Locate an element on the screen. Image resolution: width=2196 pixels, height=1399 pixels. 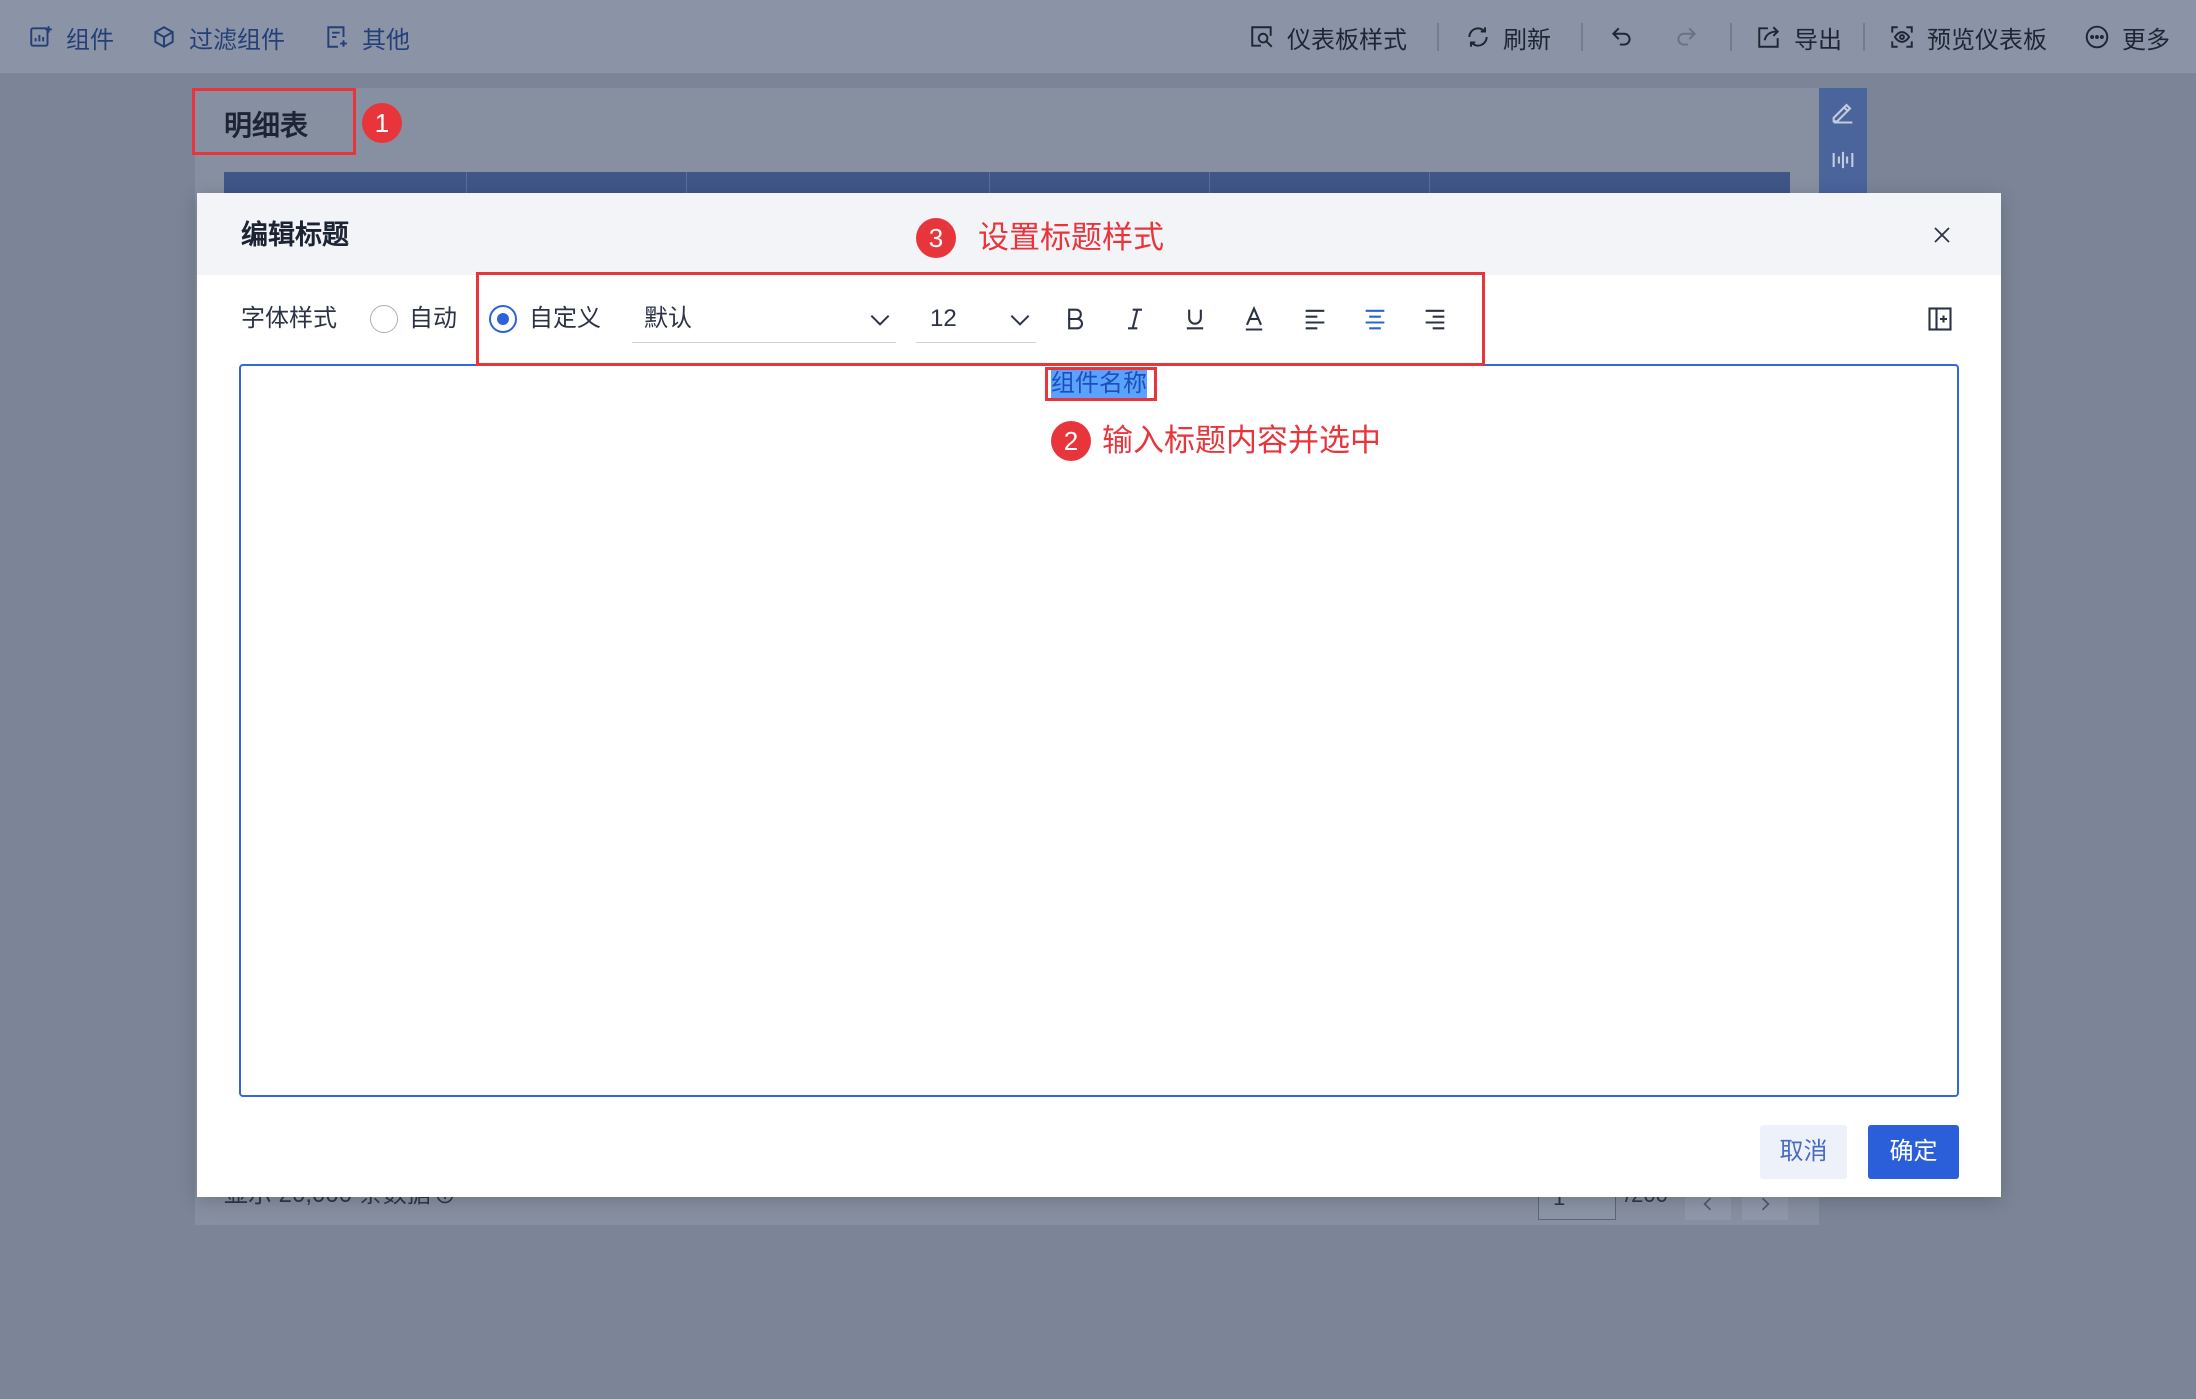
widget-side-toolbar is located at coordinates (1843, 142).